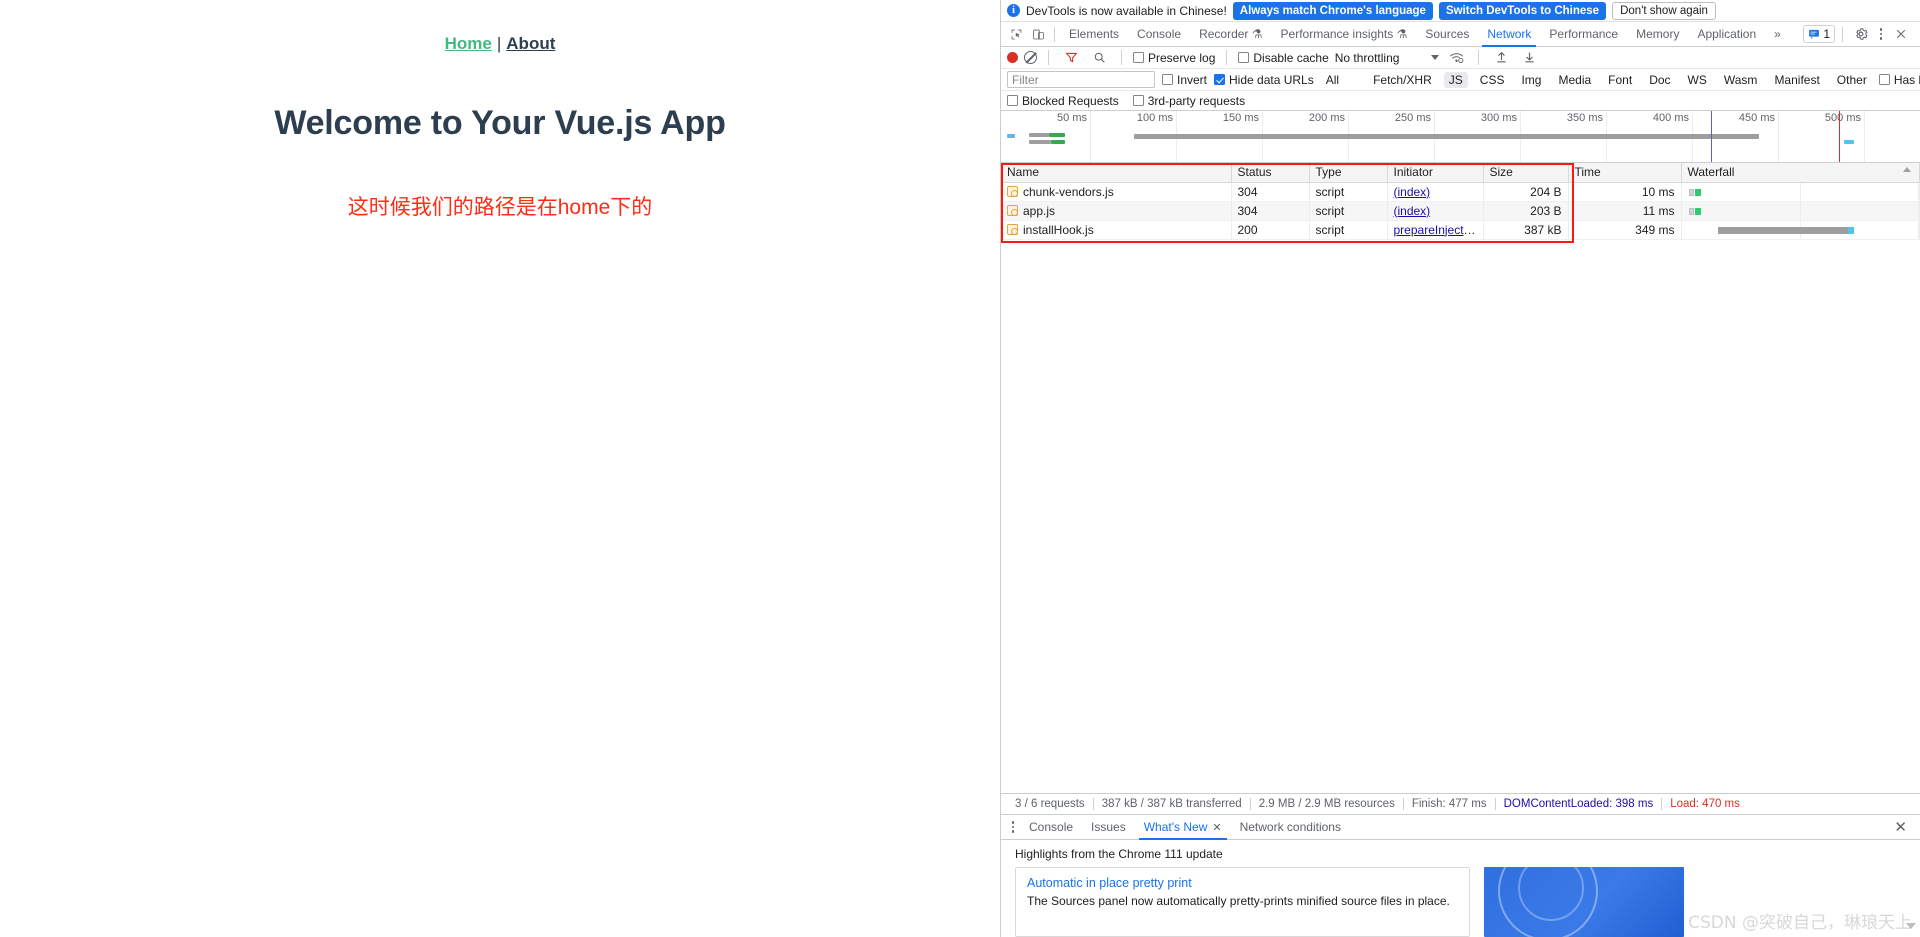  What do you see at coordinates (1881, 34) in the screenshot?
I see `devtools-more-options-icon` at bounding box center [1881, 34].